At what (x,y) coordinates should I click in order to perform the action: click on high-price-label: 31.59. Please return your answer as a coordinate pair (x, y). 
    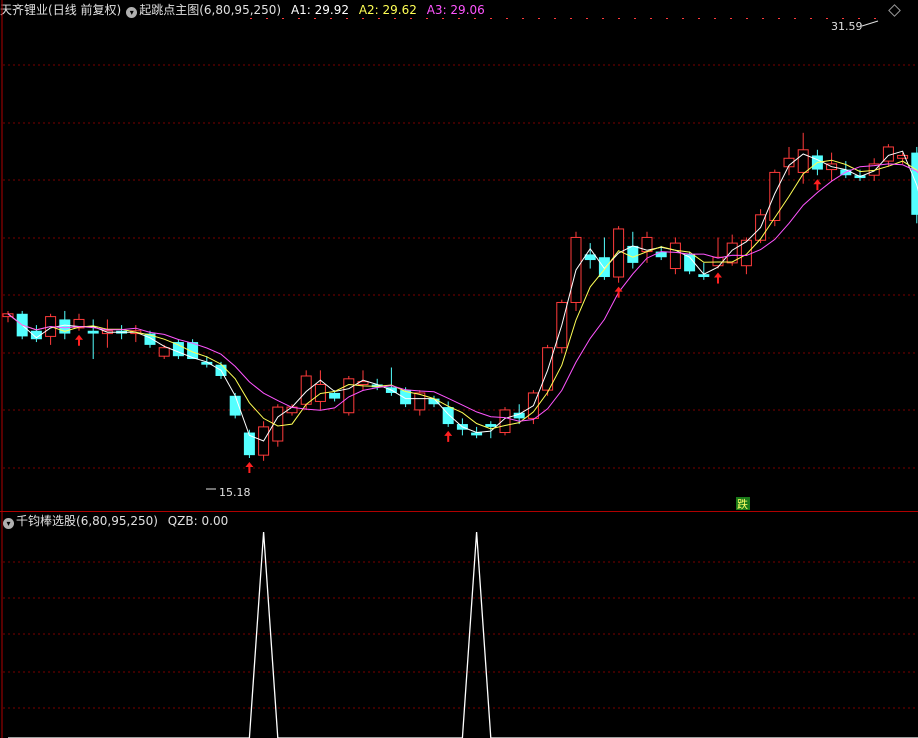
    Looking at the image, I should click on (847, 26).